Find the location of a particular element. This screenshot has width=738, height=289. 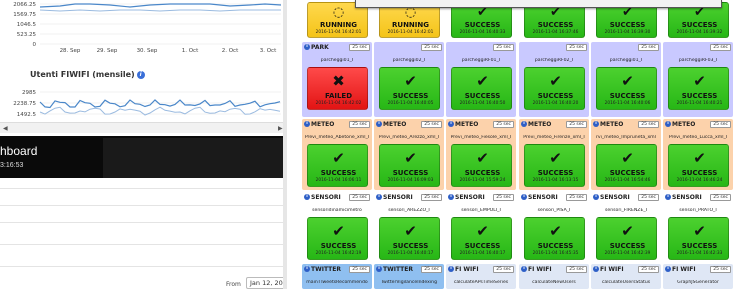

status-button-success: ✔ SUCCESS 2016-11-04 16:40:05 is located at coordinates (409, 88).